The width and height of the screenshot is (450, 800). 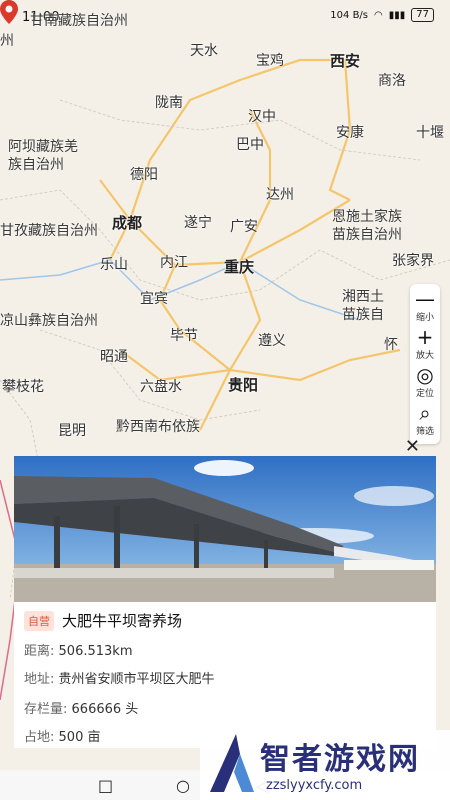 What do you see at coordinates (169, 103) in the screenshot?
I see `city-label: 陇南` at bounding box center [169, 103].